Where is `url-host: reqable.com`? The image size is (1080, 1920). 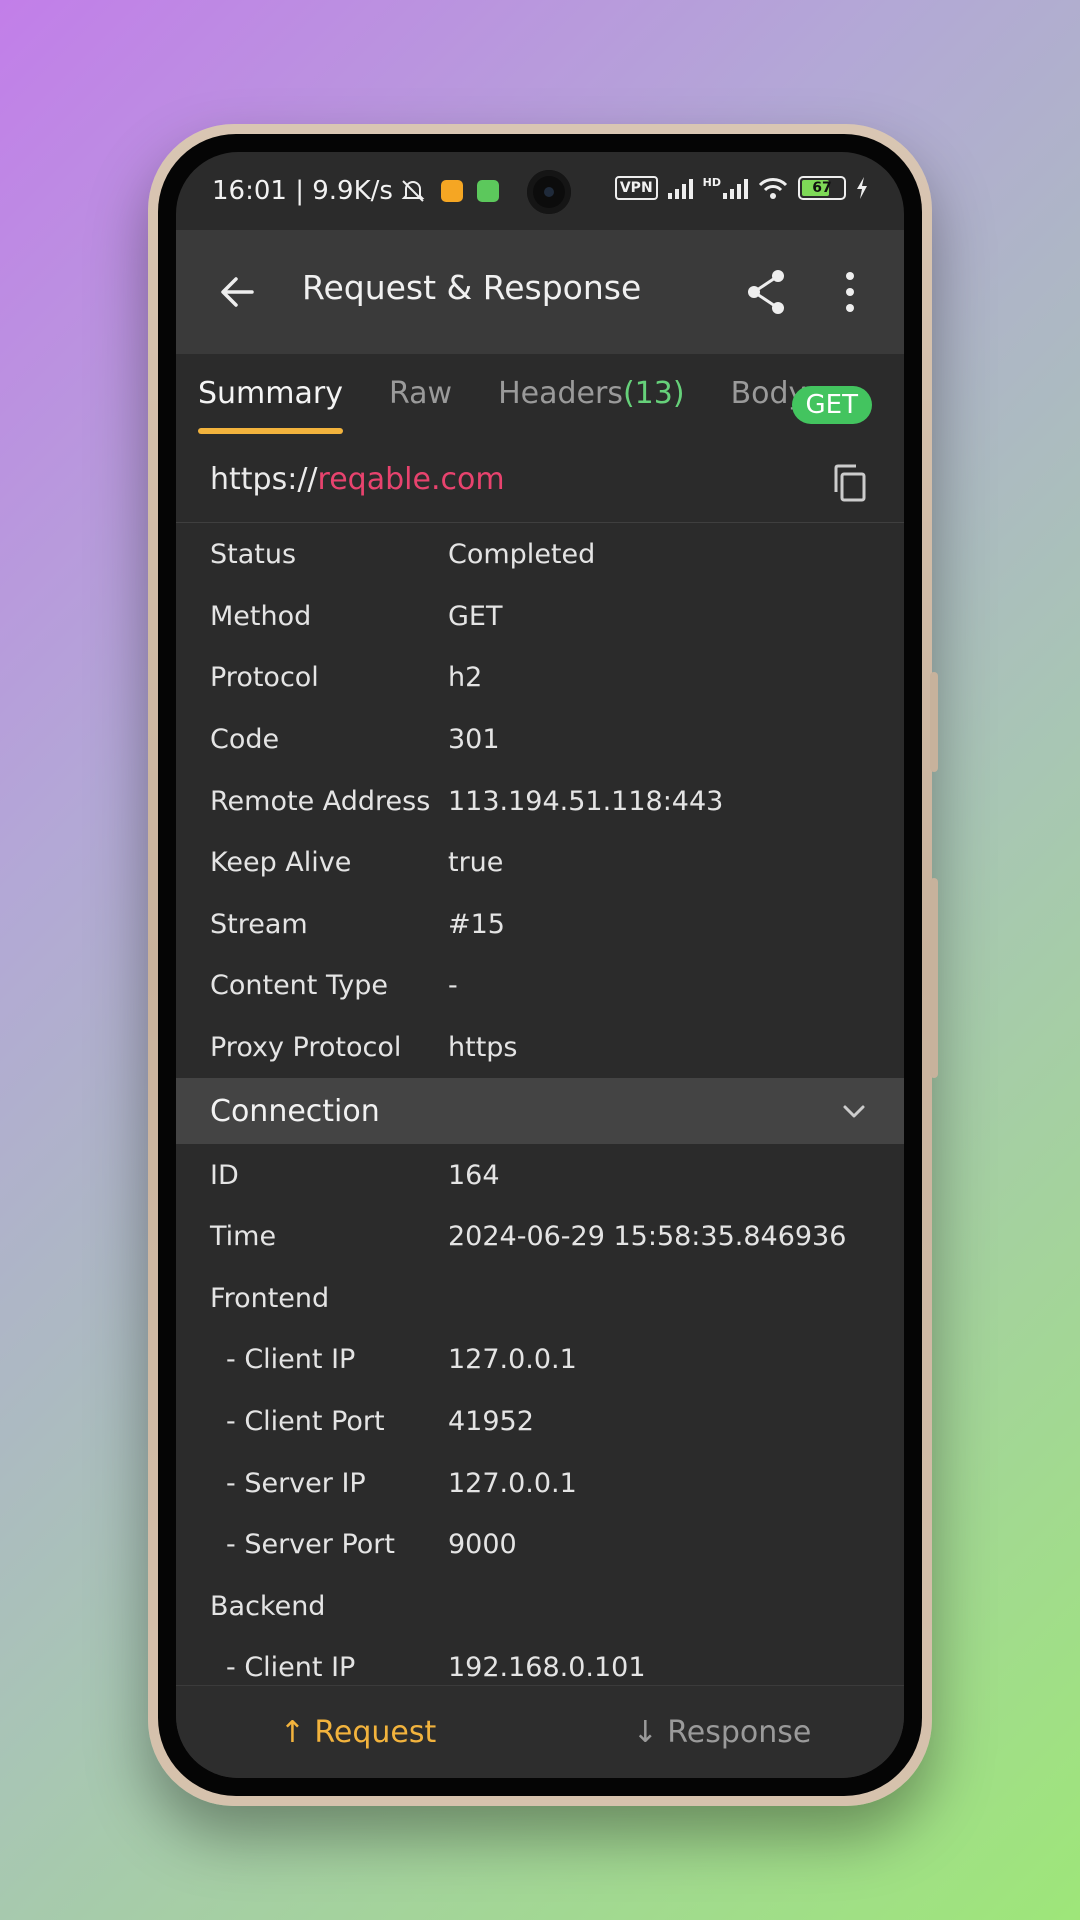 url-host: reqable.com is located at coordinates (411, 479).